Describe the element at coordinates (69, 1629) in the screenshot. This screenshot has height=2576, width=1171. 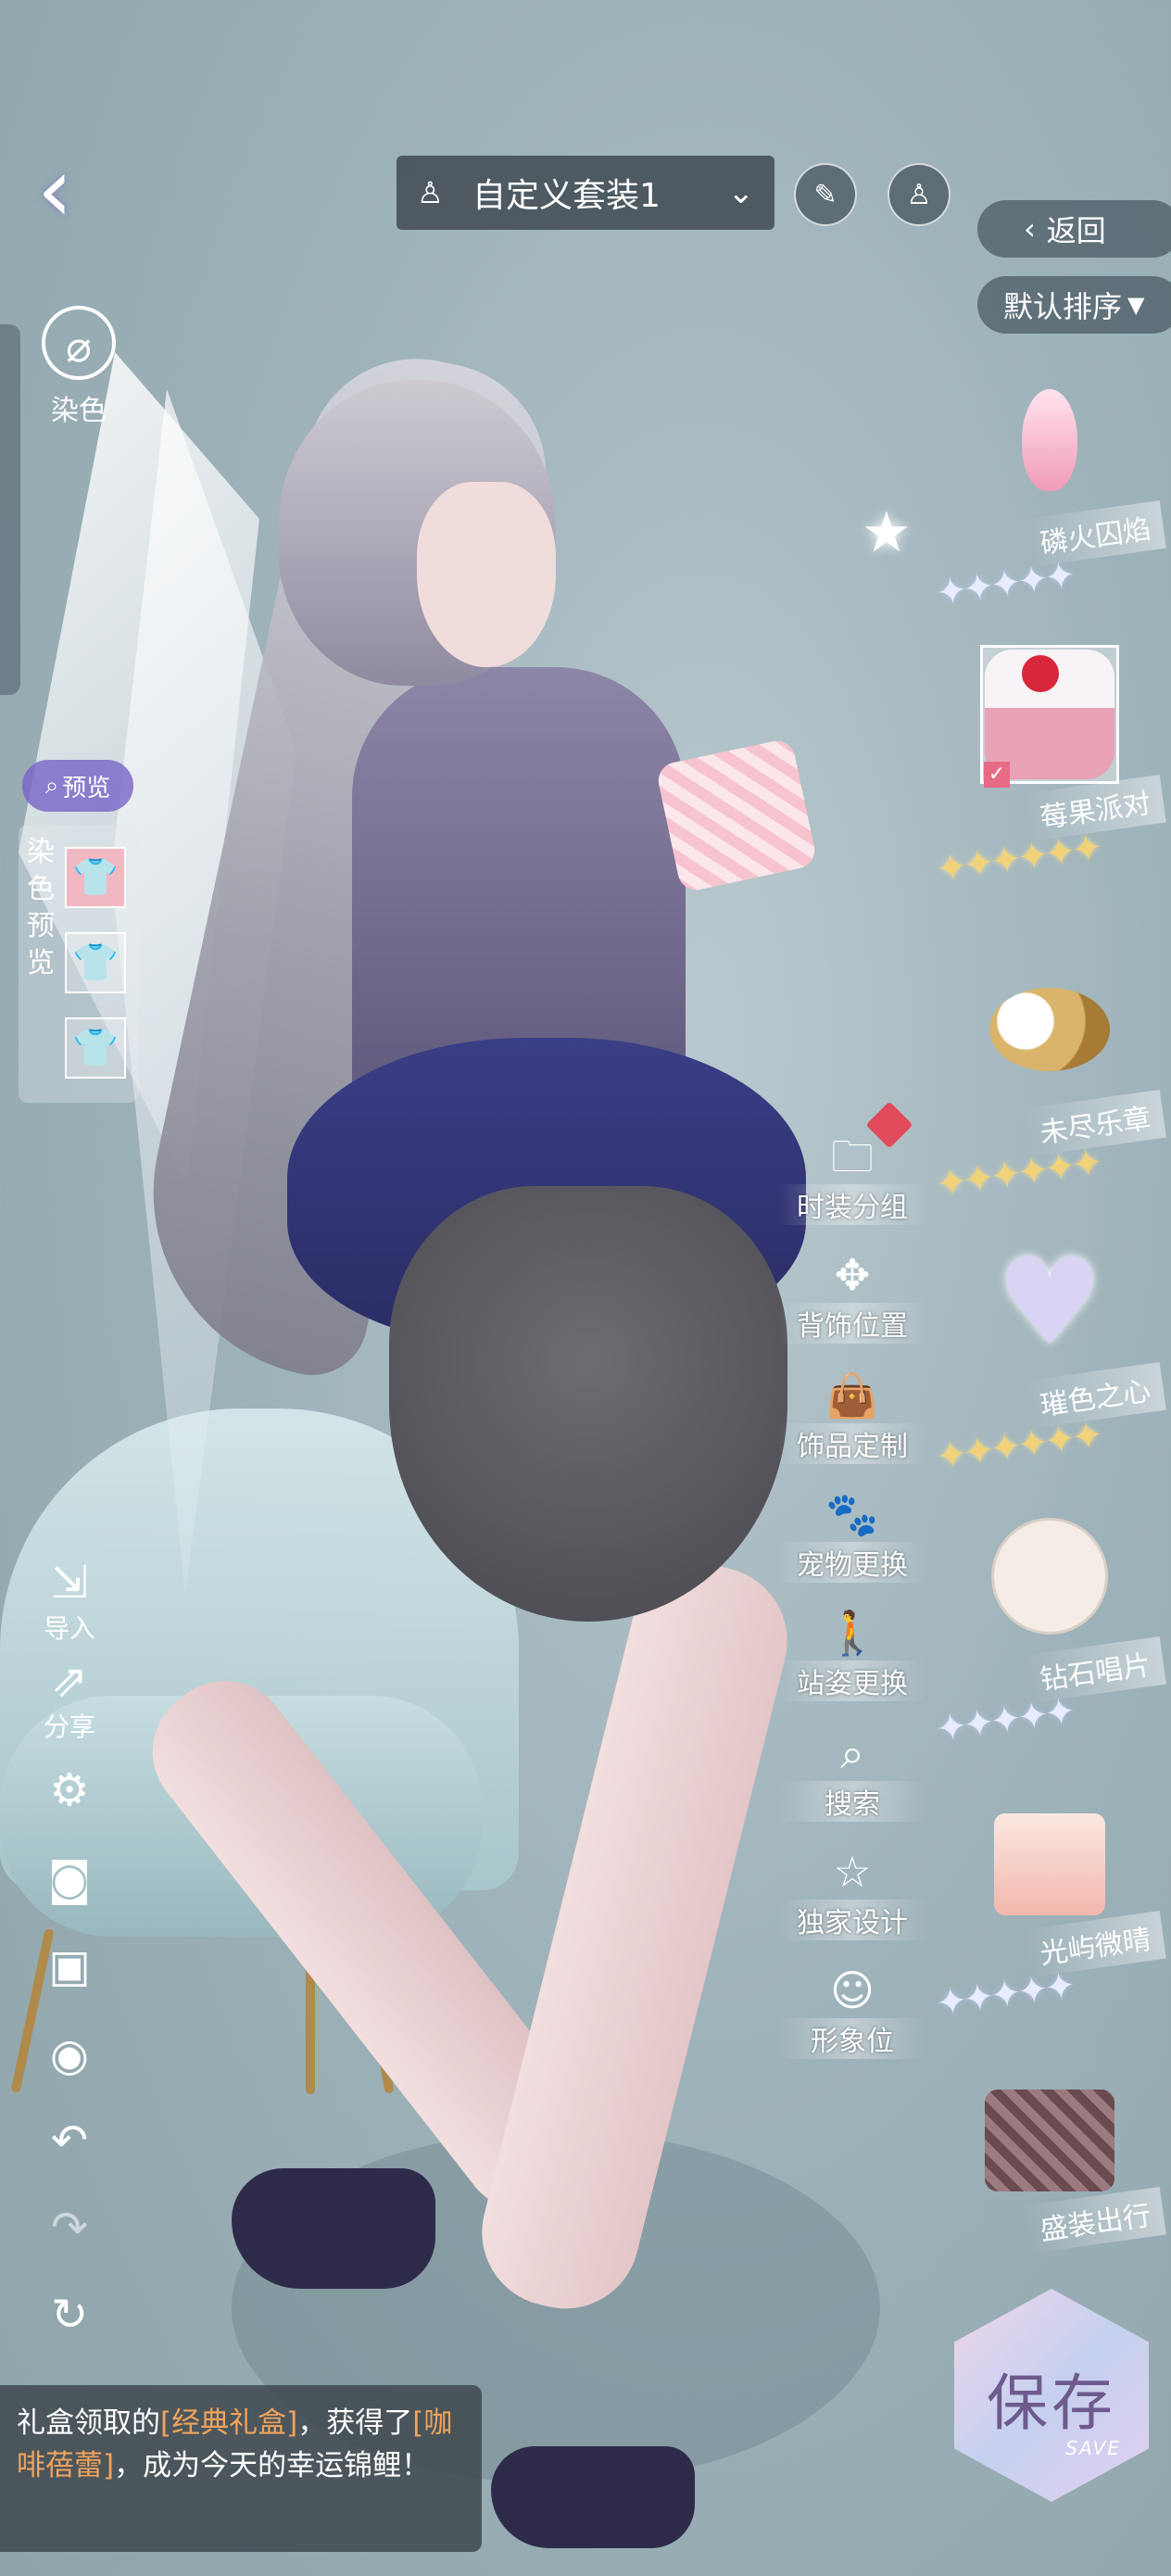
I see `import-label: 导入` at that location.